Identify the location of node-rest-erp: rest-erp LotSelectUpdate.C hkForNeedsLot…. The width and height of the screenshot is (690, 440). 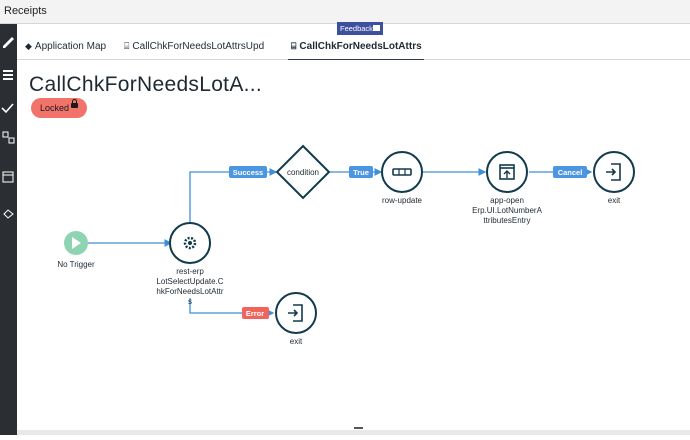
(190, 264).